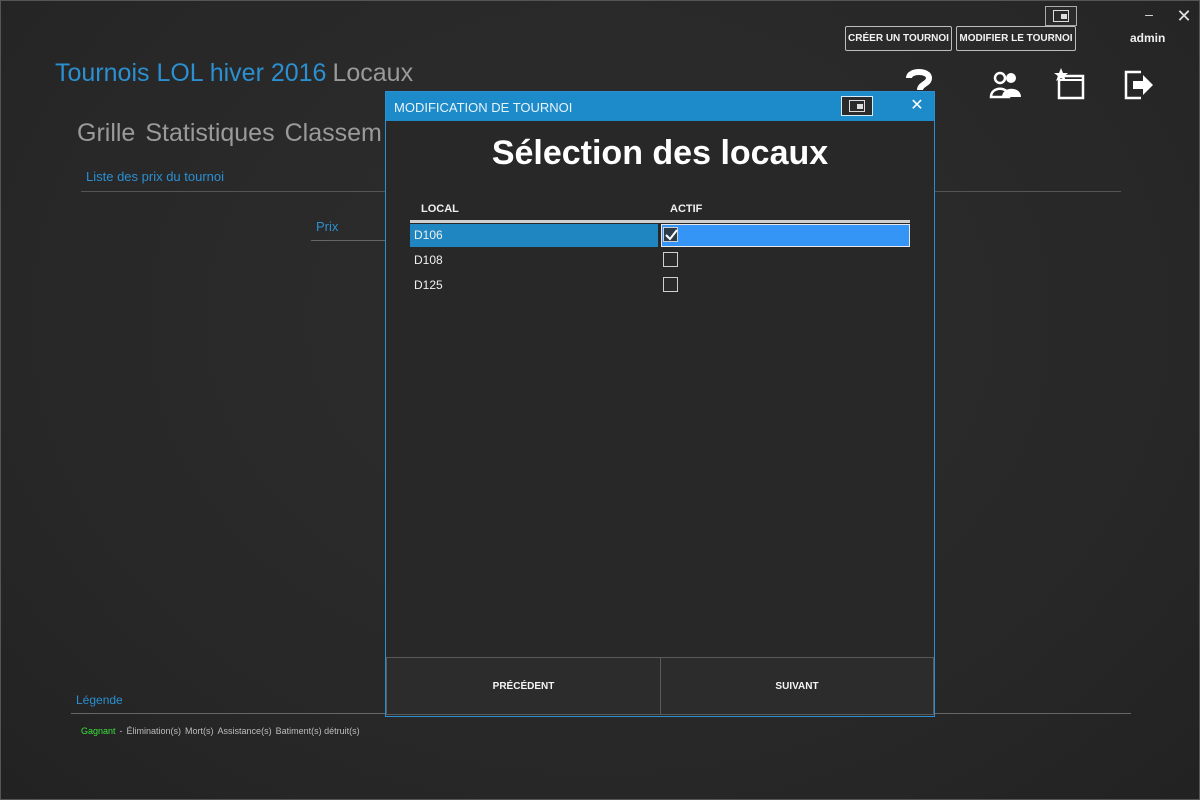 The width and height of the screenshot is (1200, 800). What do you see at coordinates (523, 686) in the screenshot?
I see `previous-button: PRÉCÉDENT` at bounding box center [523, 686].